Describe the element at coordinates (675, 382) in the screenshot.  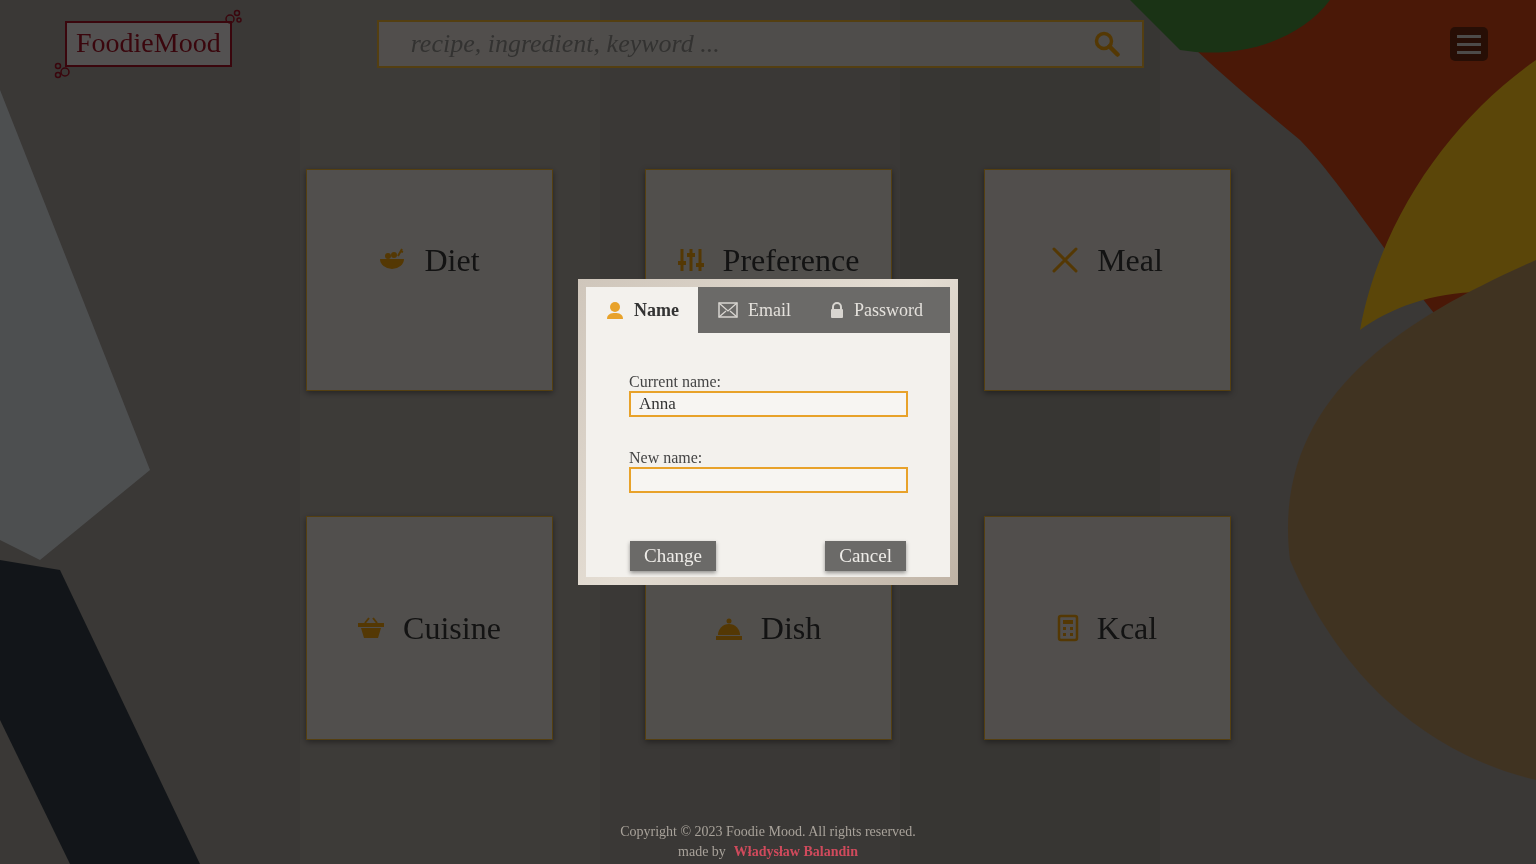
I see `field-label: Current name:` at that location.